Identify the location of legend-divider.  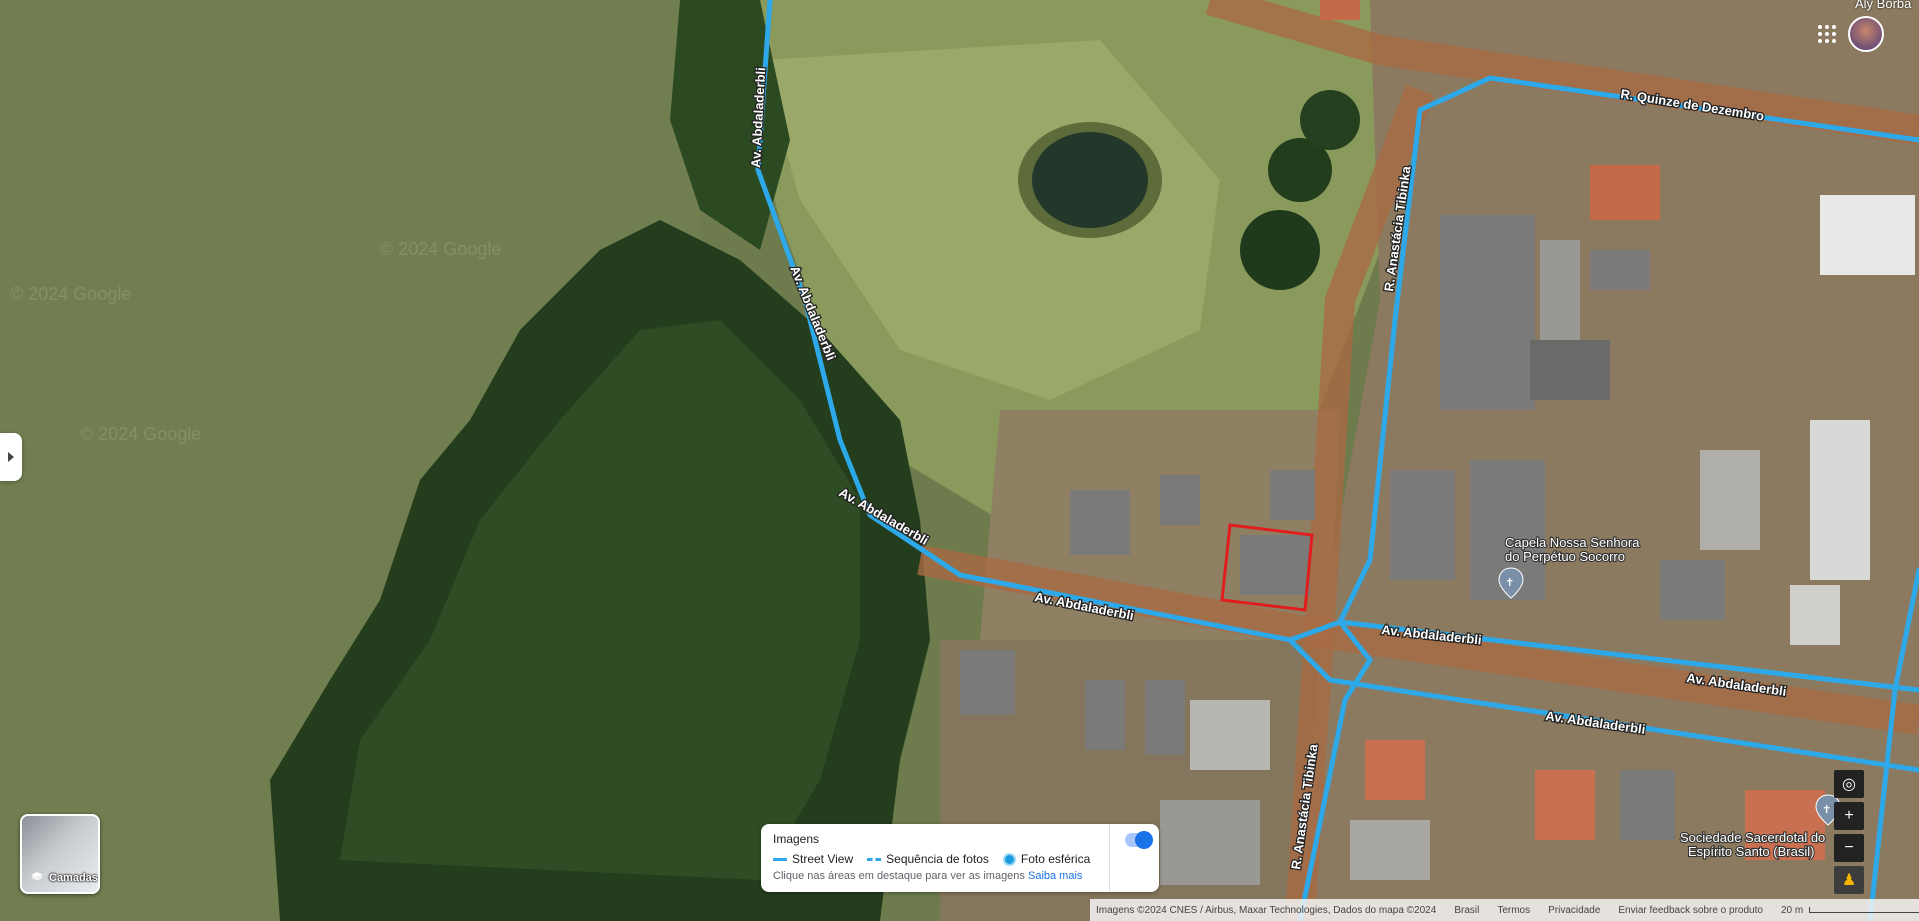
(1109, 858).